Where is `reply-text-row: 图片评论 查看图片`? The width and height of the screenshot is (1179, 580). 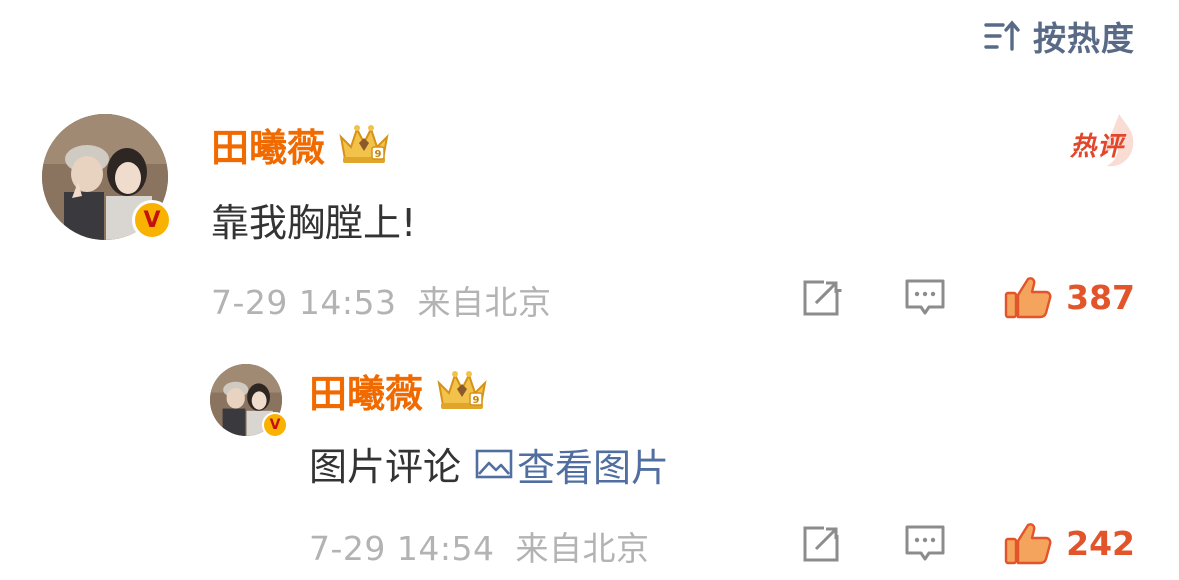 reply-text-row: 图片评论 查看图片 is located at coordinates (489, 464).